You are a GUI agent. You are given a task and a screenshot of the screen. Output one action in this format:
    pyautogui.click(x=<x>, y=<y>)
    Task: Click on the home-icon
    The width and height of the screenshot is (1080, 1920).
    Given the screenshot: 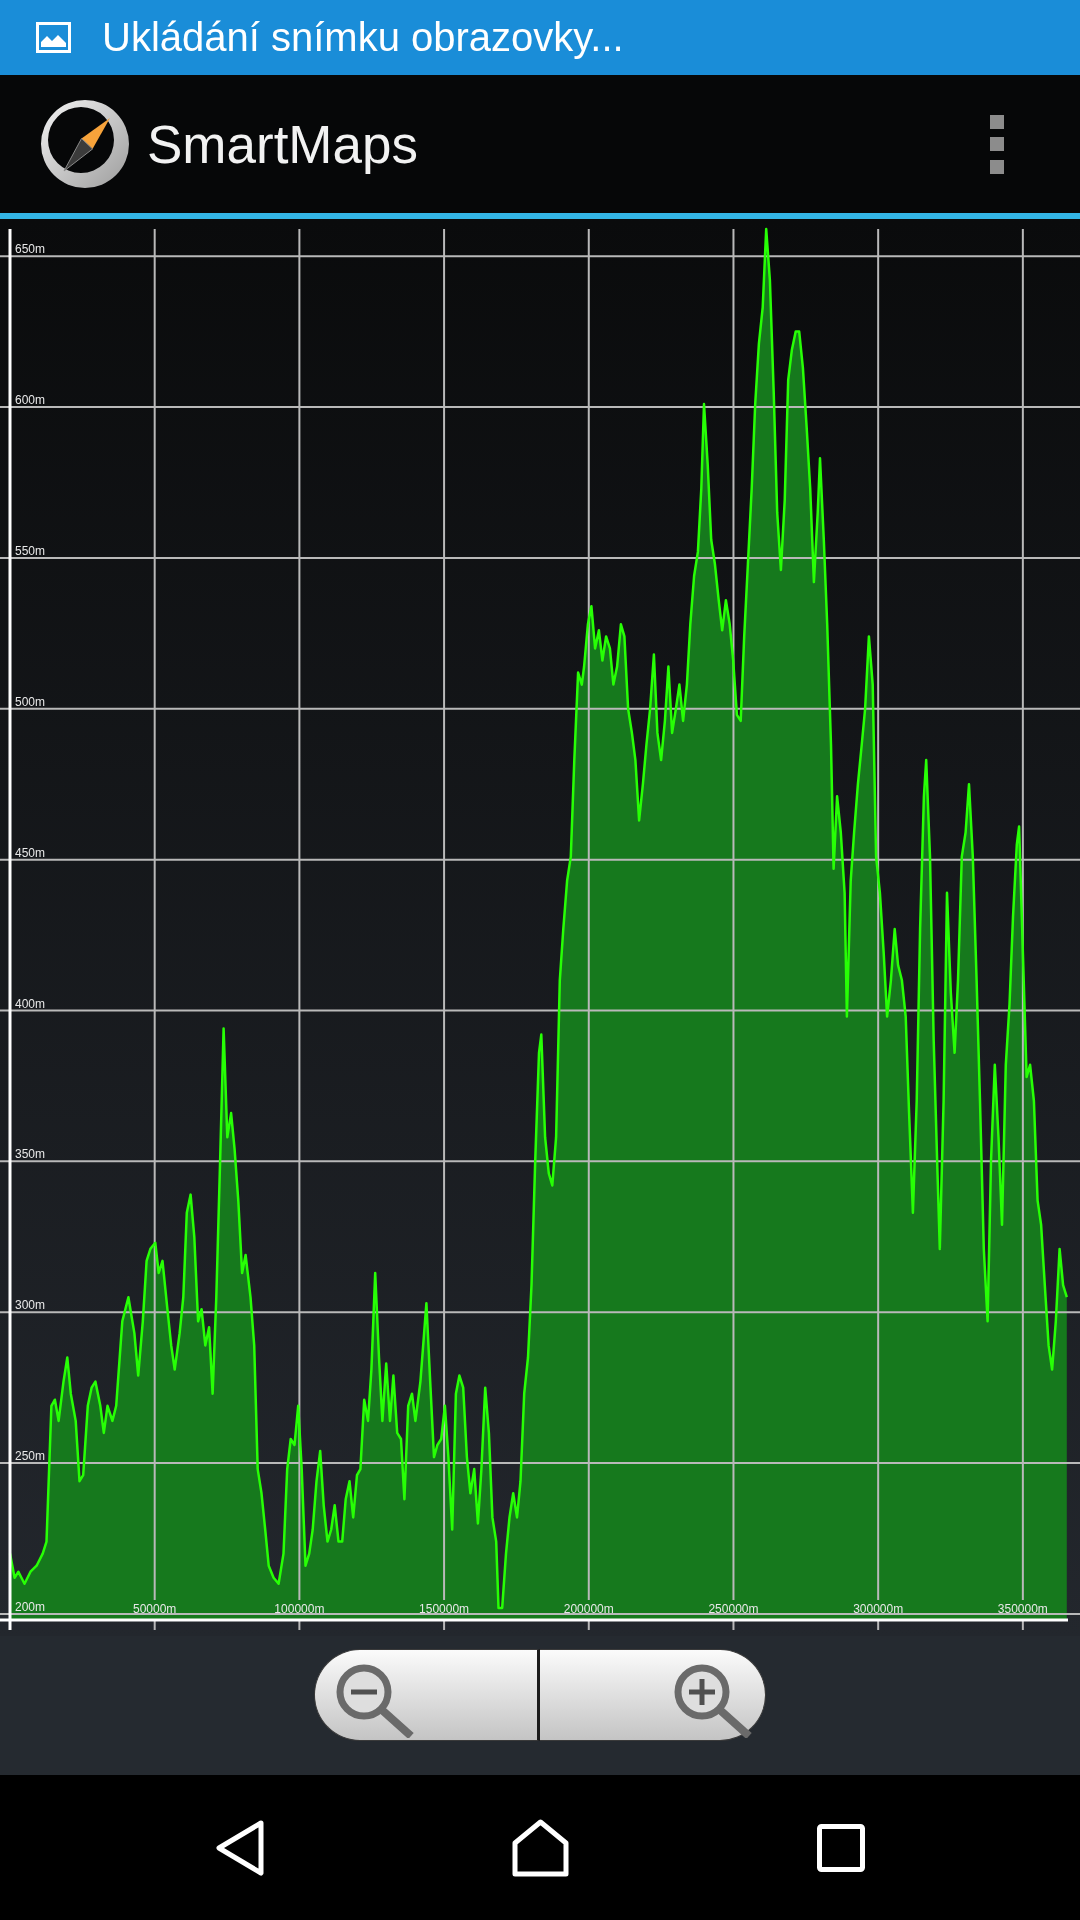 What is the action you would take?
    pyautogui.click(x=540, y=1847)
    